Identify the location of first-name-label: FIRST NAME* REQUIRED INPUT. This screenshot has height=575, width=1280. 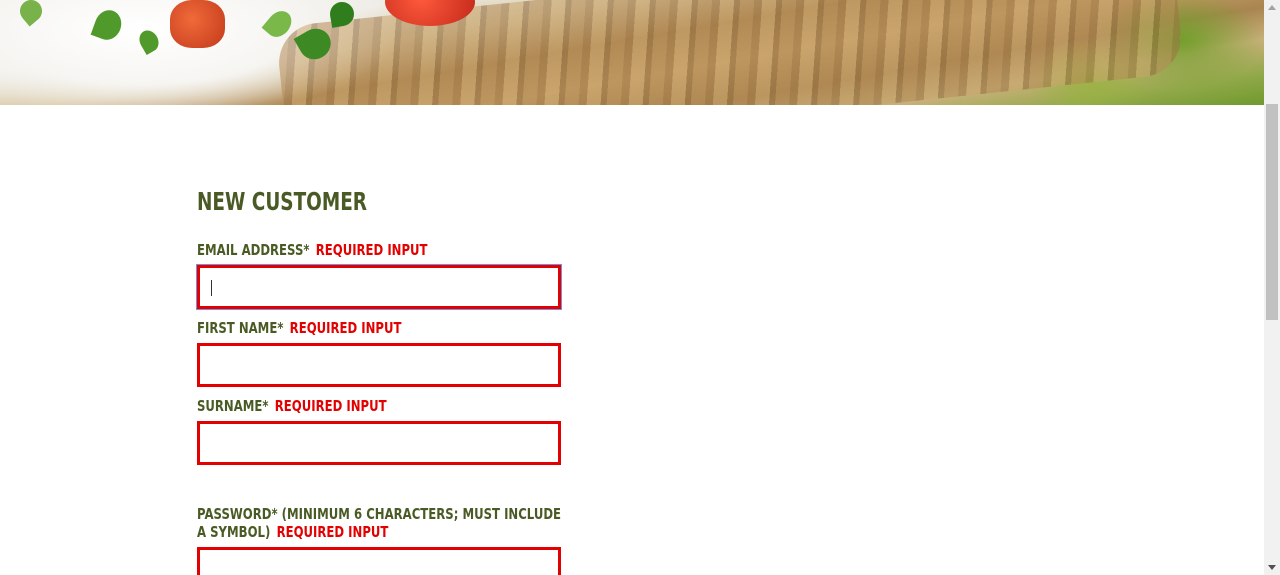
(339, 328).